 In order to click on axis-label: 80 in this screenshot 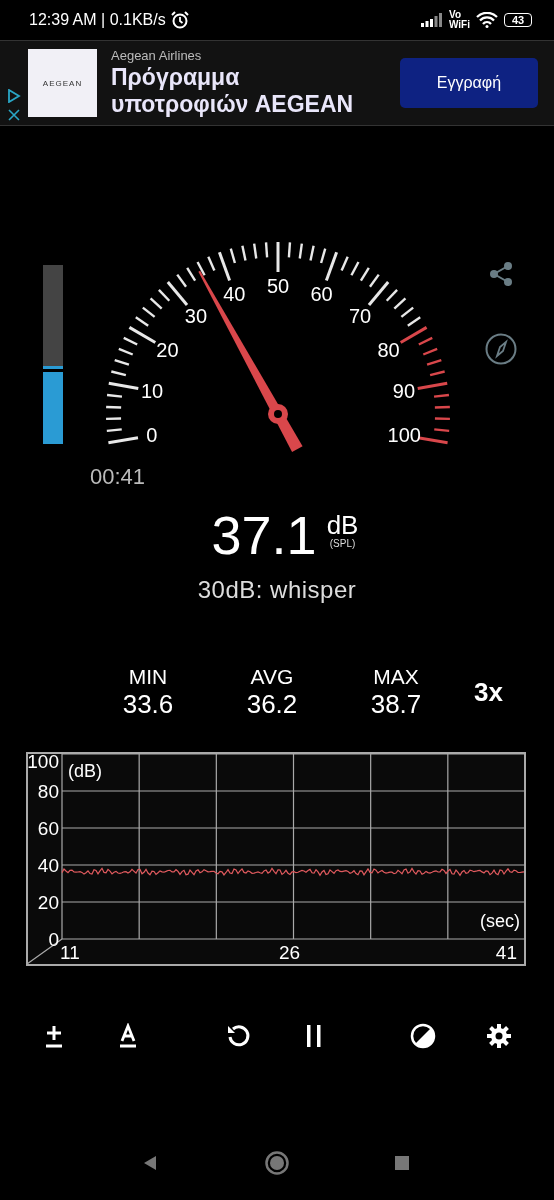, I will do `click(48, 791)`.